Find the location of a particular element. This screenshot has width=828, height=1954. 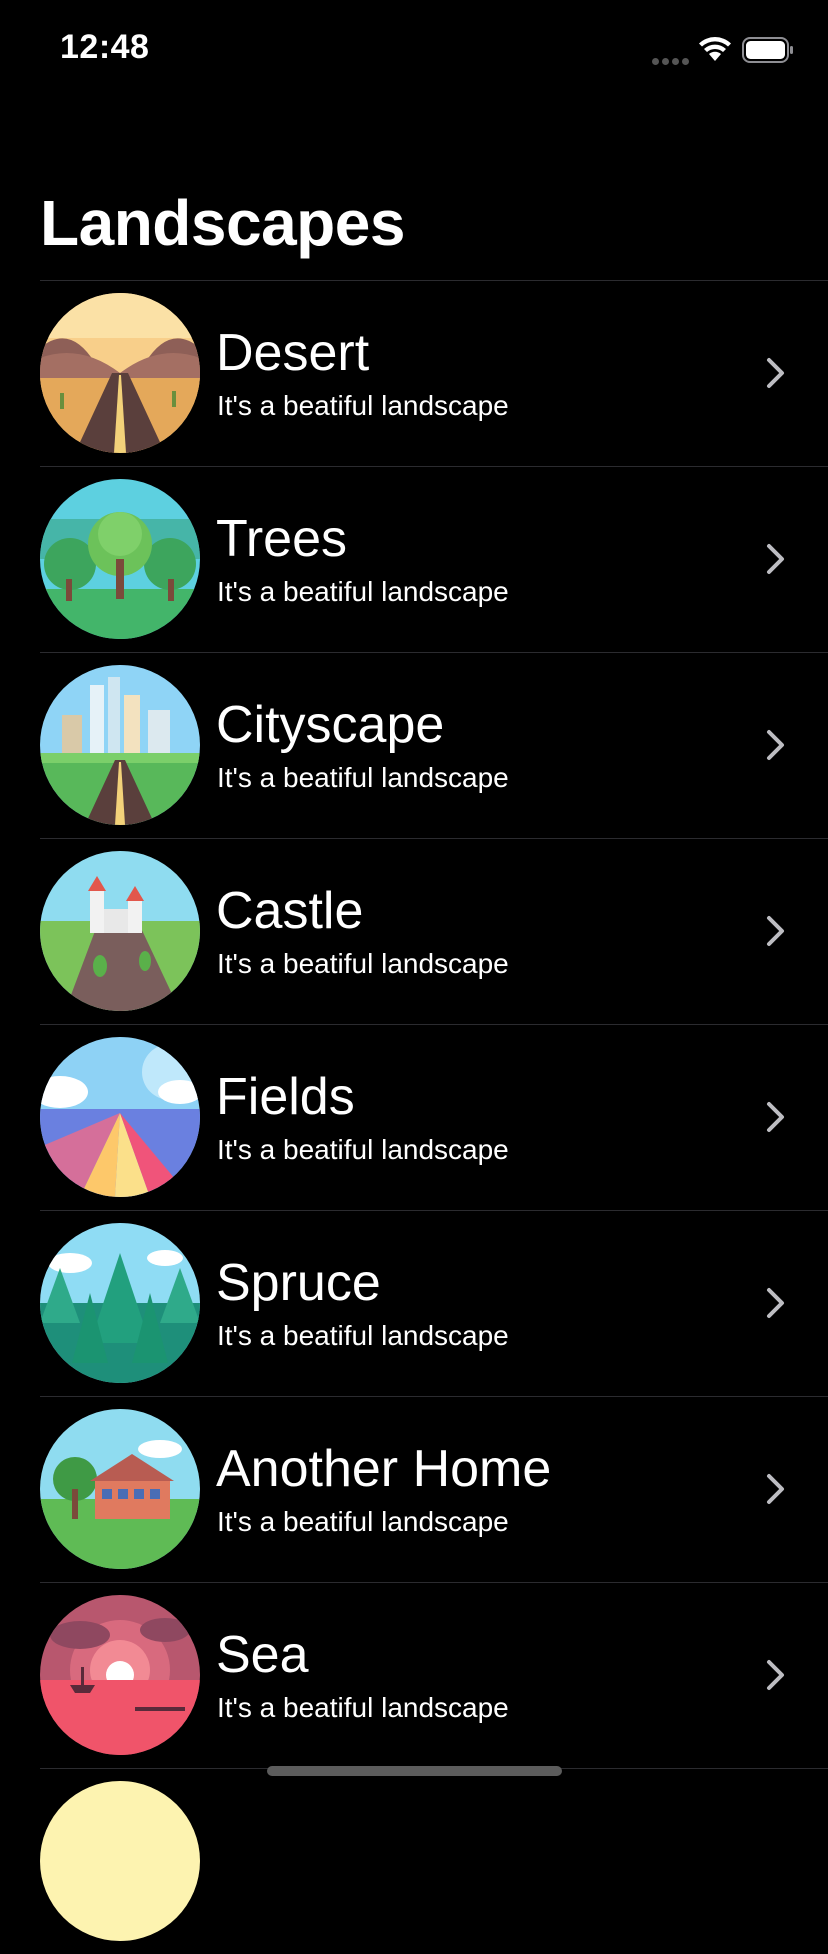

list-item-partial is located at coordinates (434, 1861).